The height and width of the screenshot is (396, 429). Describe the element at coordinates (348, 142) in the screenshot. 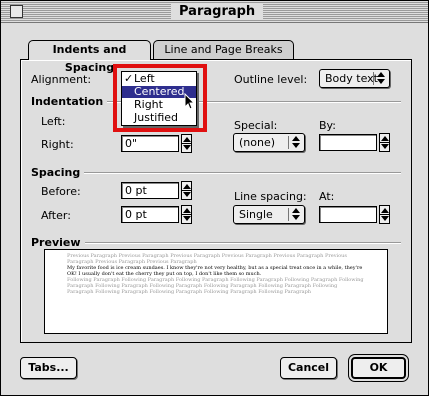

I see `by-field` at that location.